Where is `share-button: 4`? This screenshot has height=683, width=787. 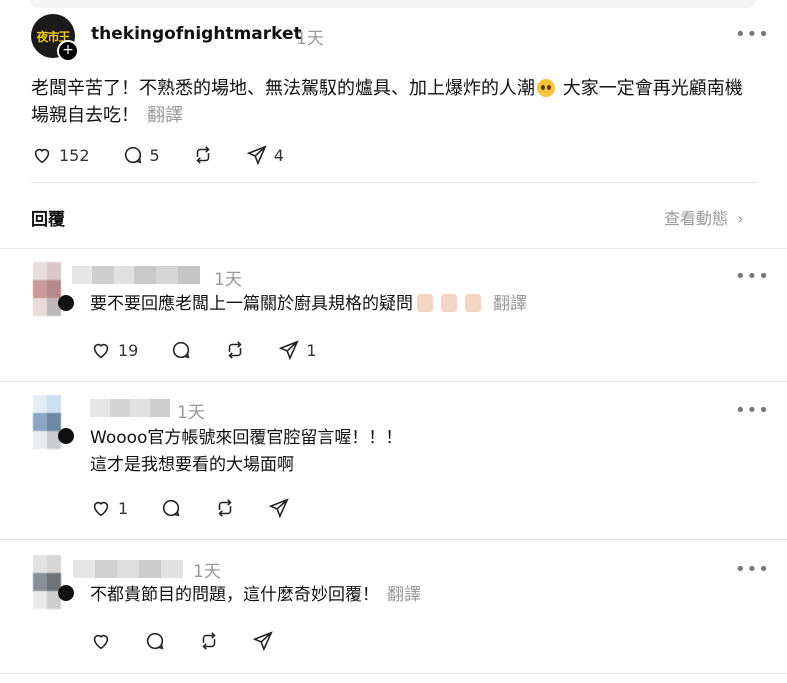
share-button: 4 is located at coordinates (265, 155).